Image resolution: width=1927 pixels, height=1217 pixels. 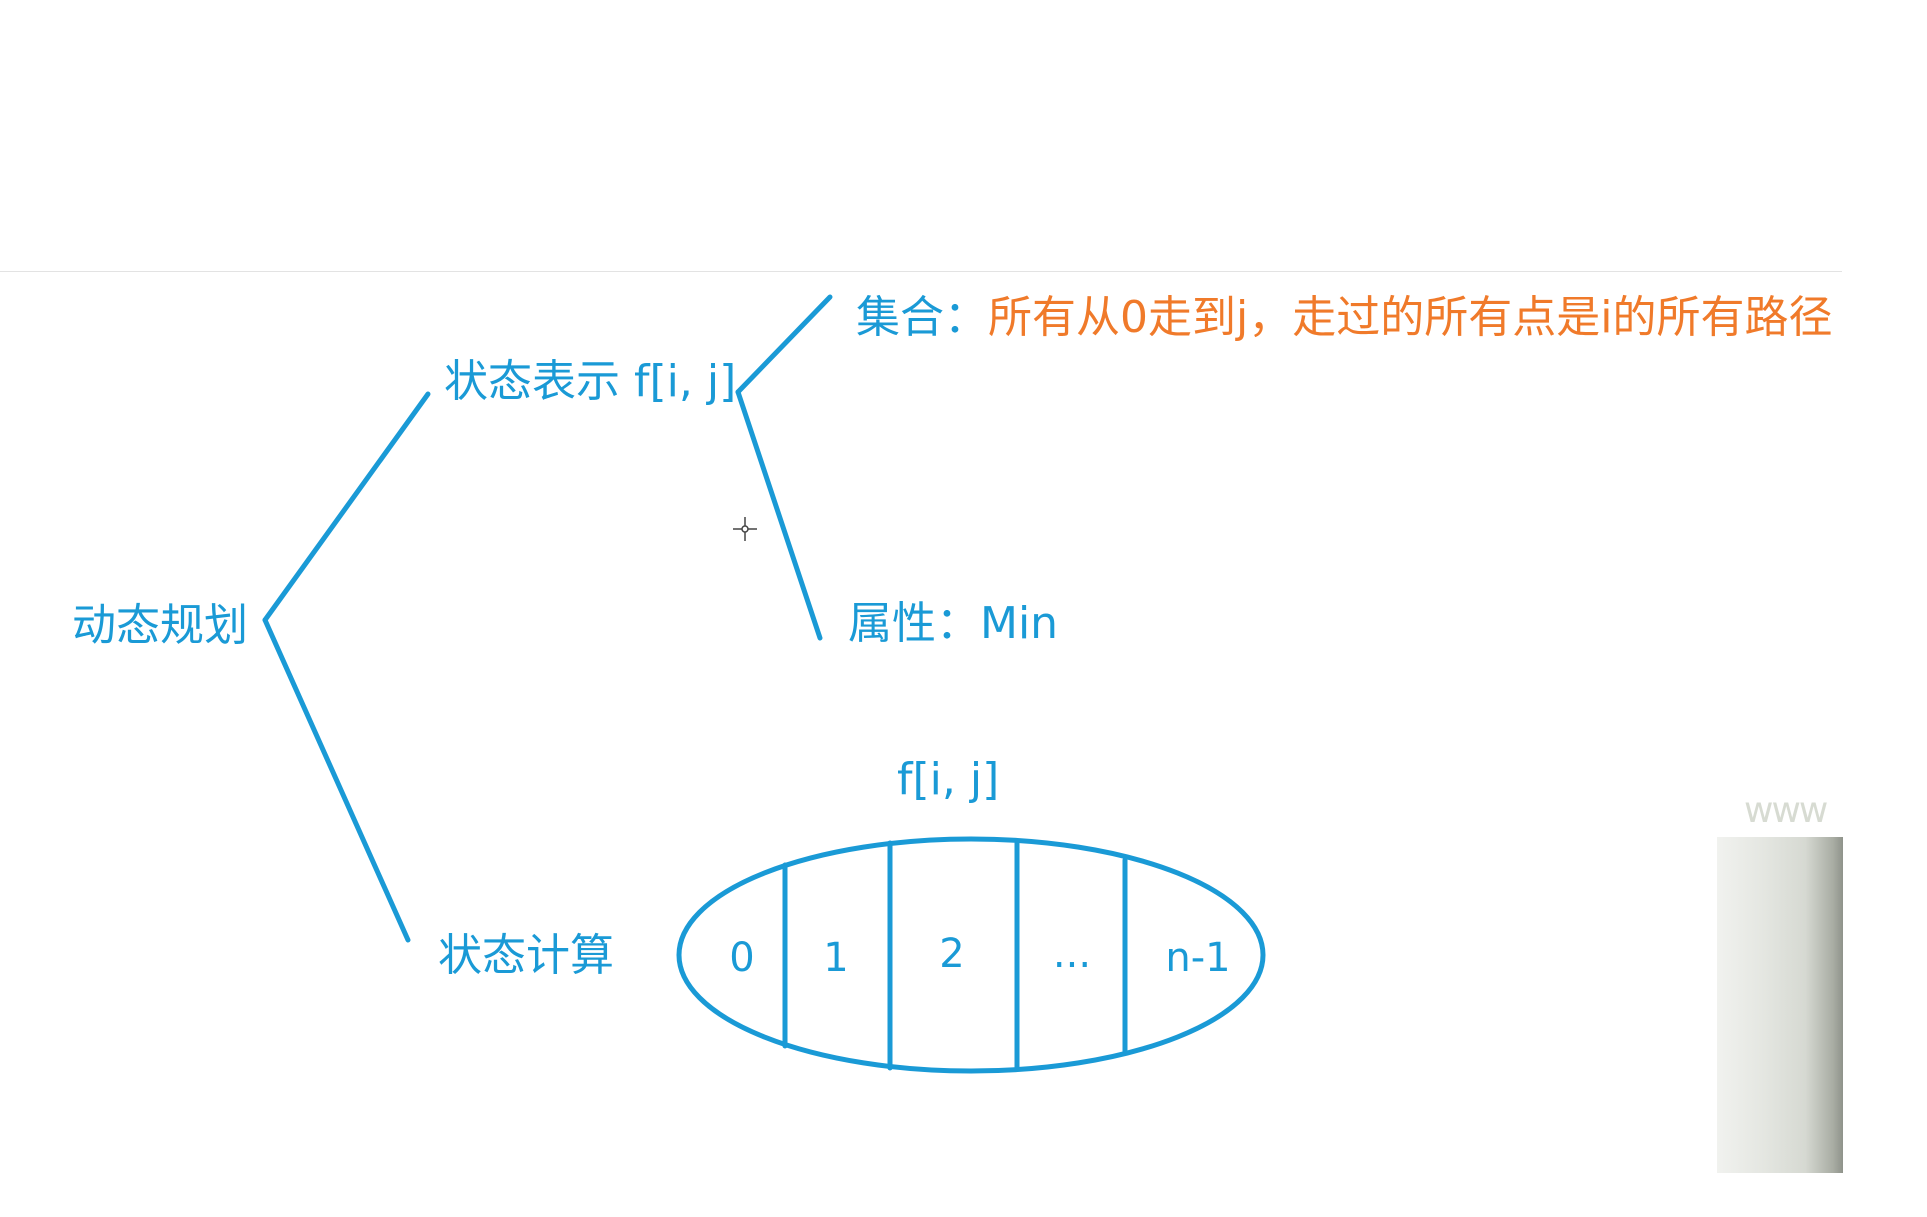 I want to click on partition-cell-n-minus-1: n-1, so click(x=1198, y=958).